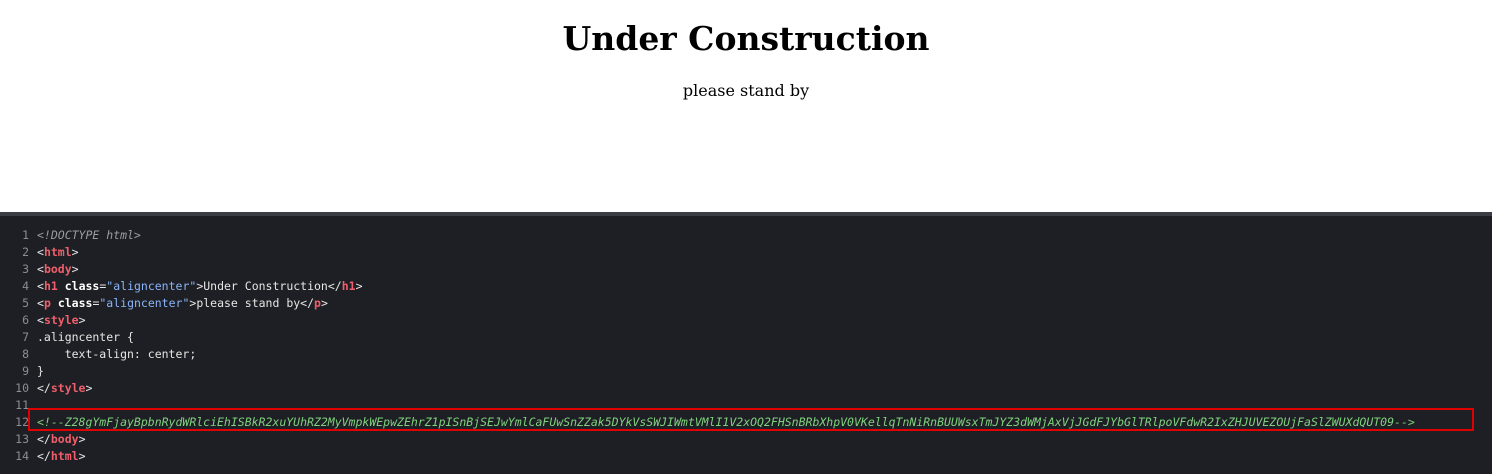 This screenshot has width=1492, height=474. I want to click on line-number: 4, so click(25, 286).